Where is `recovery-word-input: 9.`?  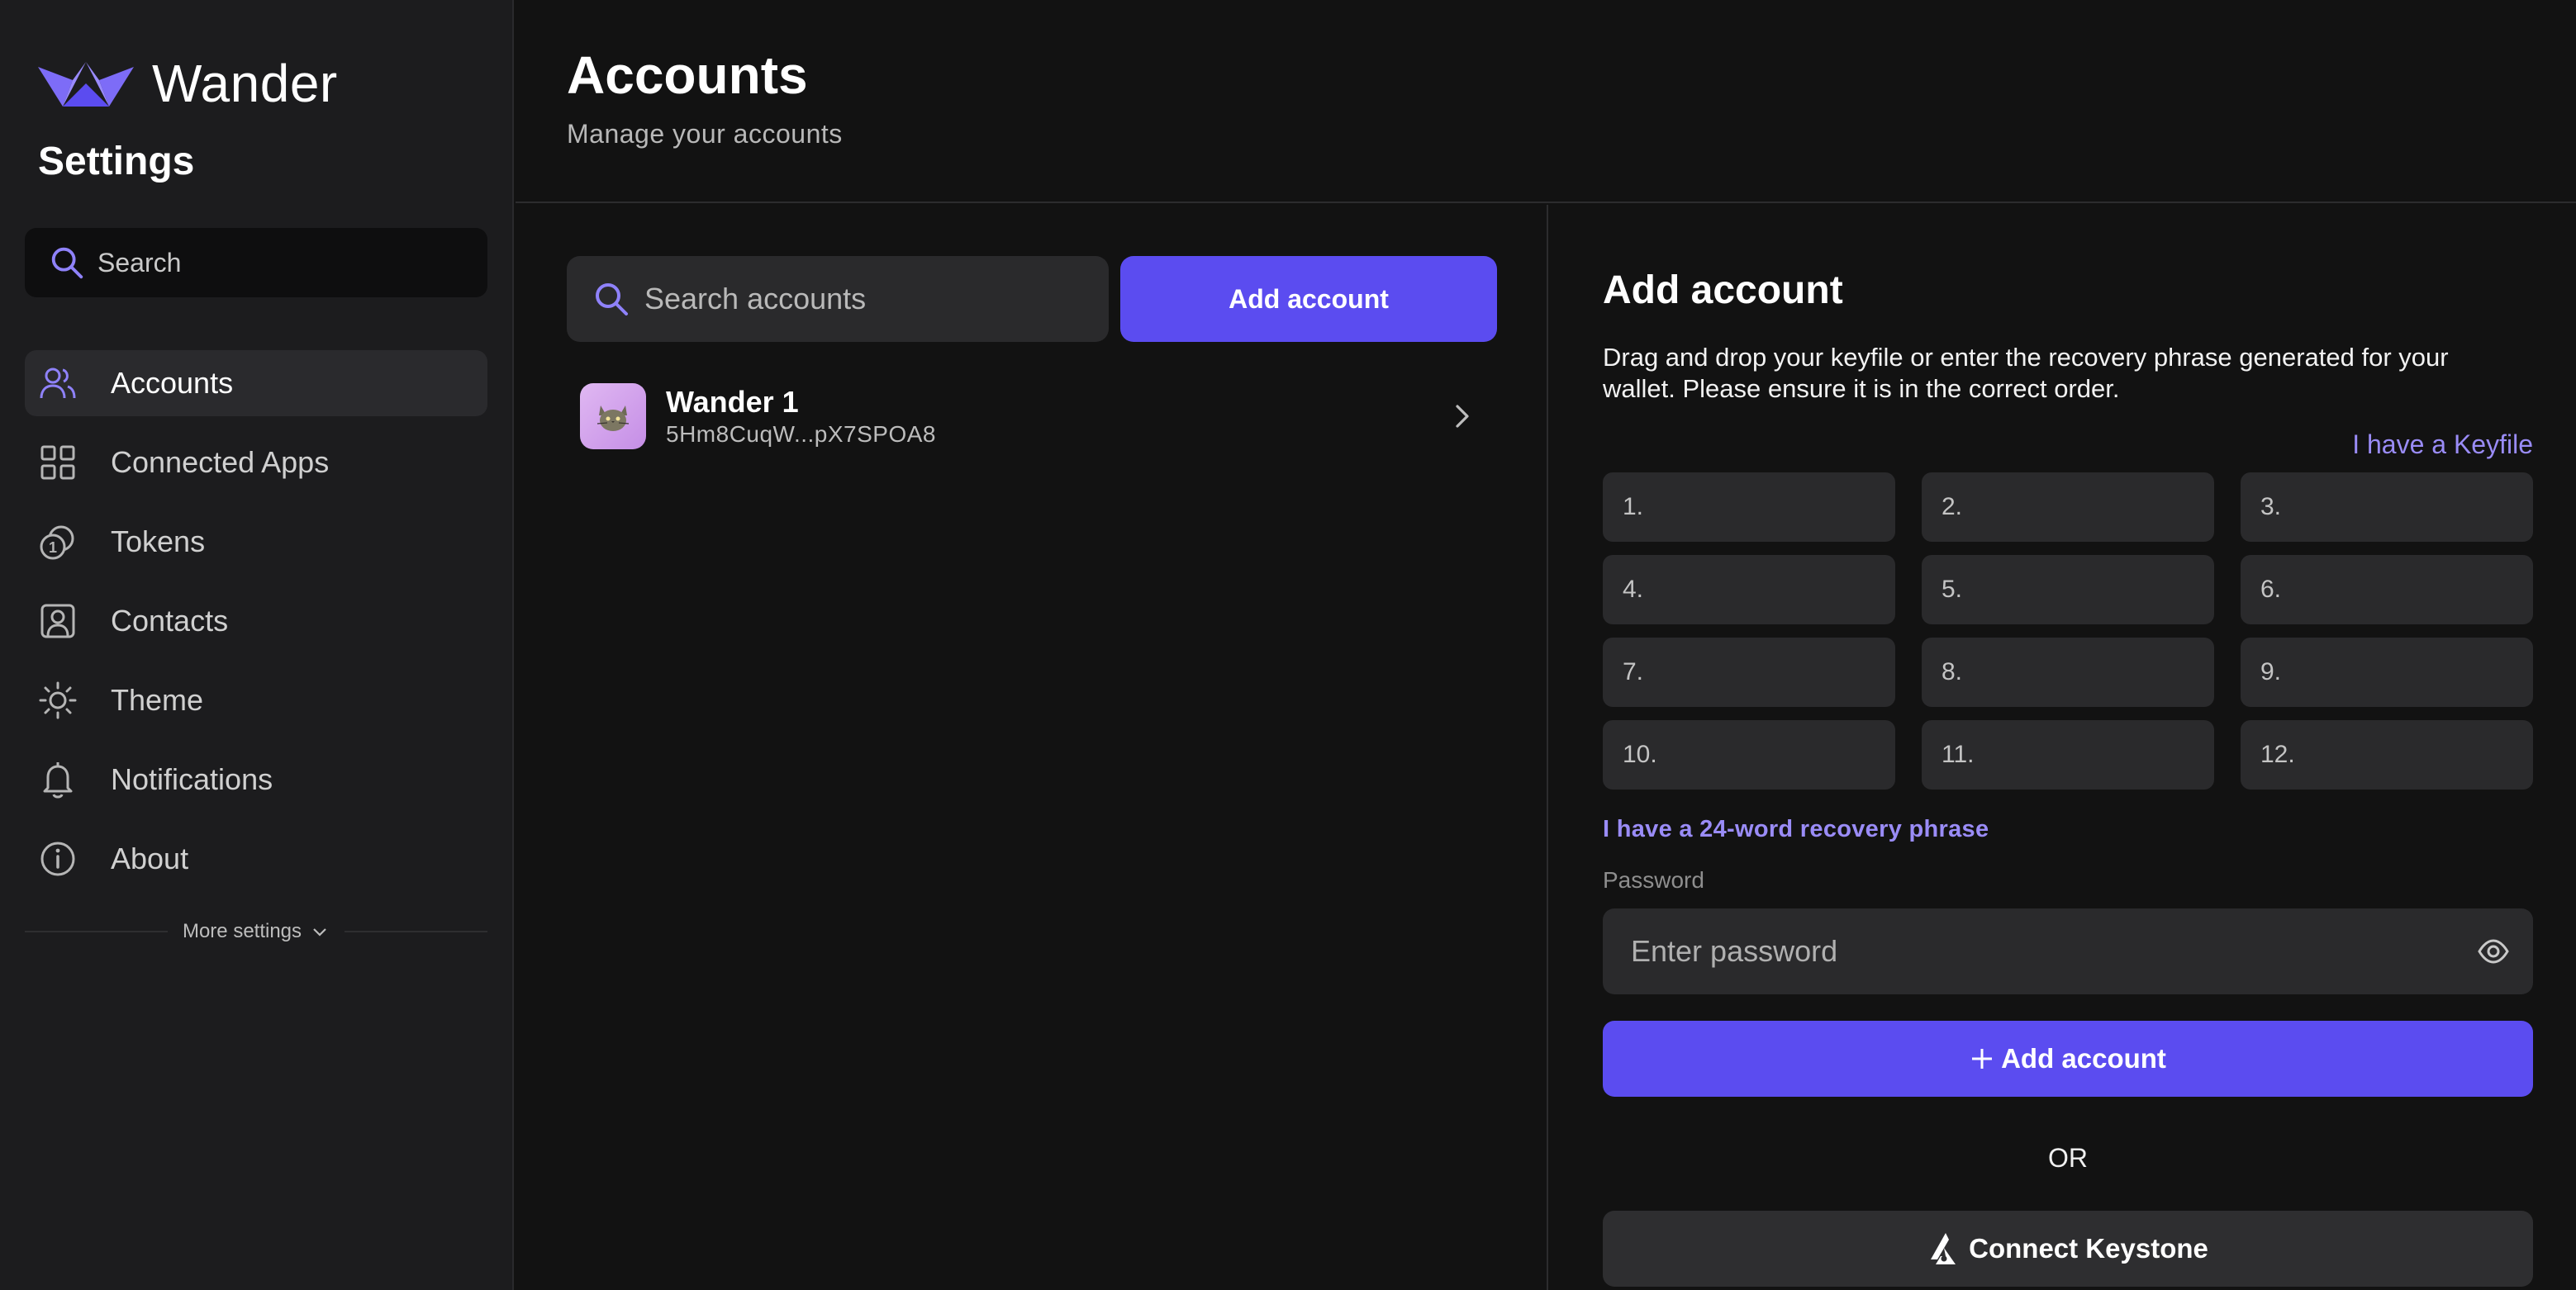 recovery-word-input: 9. is located at coordinates (2387, 672).